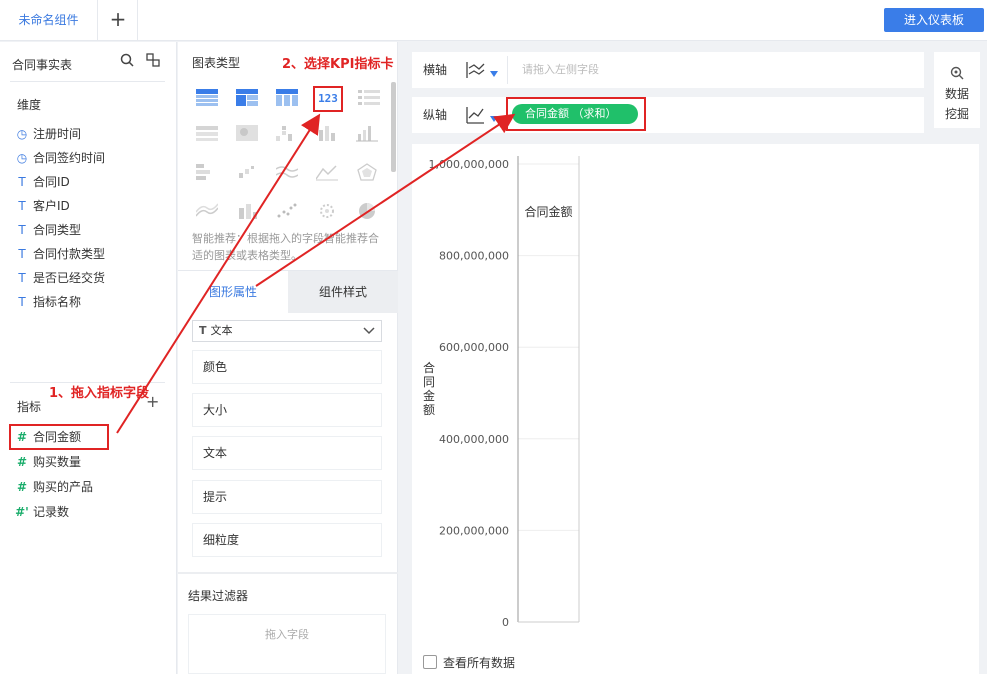 The image size is (987, 674). What do you see at coordinates (54, 487) in the screenshot?
I see `metric-field: # 购买的产品` at bounding box center [54, 487].